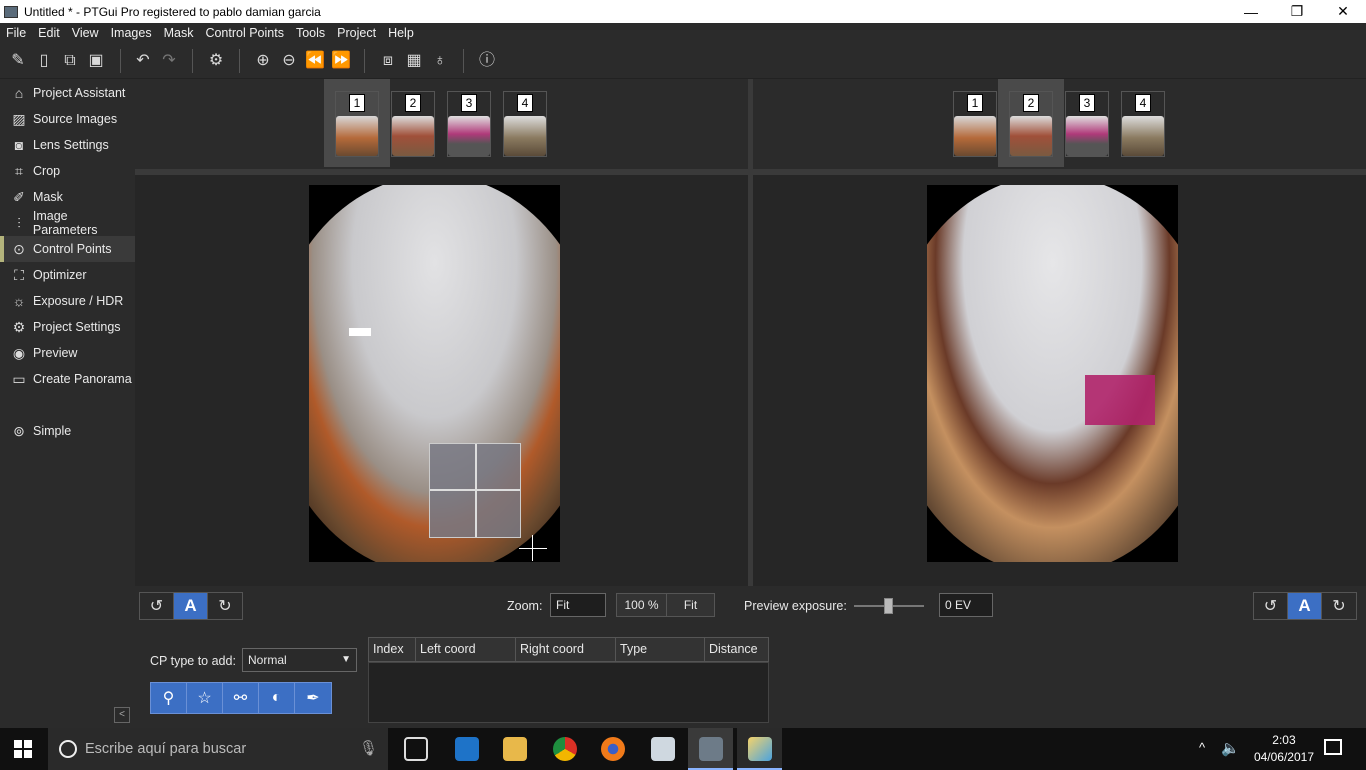  I want to click on menu-edit: Edit, so click(49, 33).